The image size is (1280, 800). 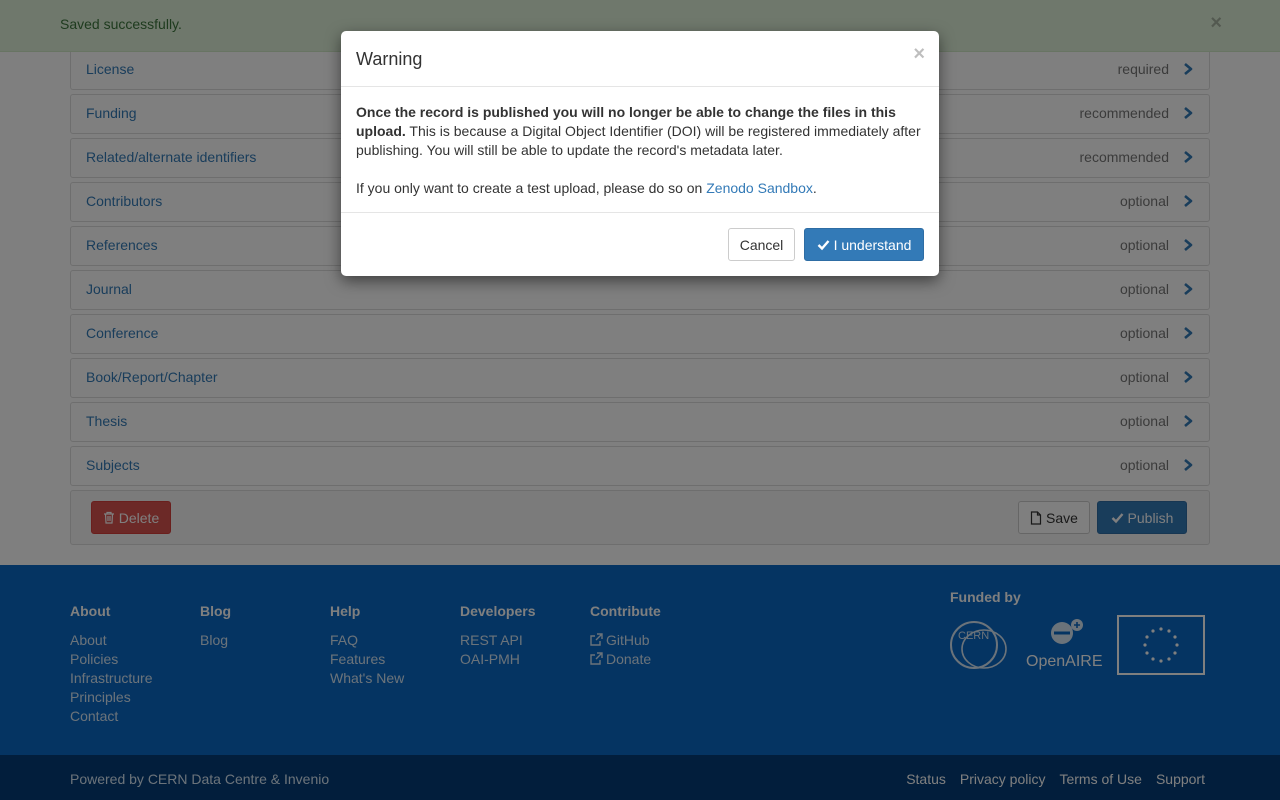 I want to click on cancel-label: Cancel, so click(x=761, y=244).